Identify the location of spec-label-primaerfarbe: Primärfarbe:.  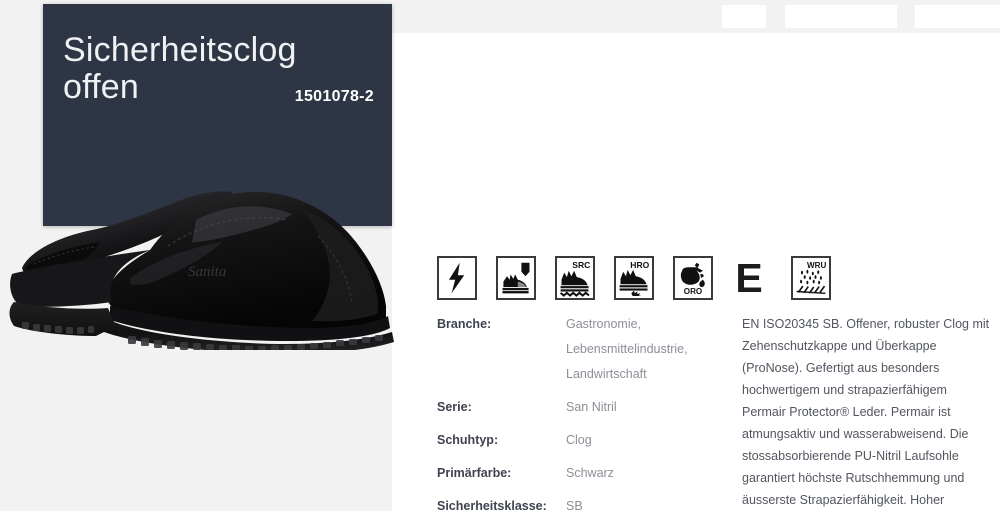
(474, 473).